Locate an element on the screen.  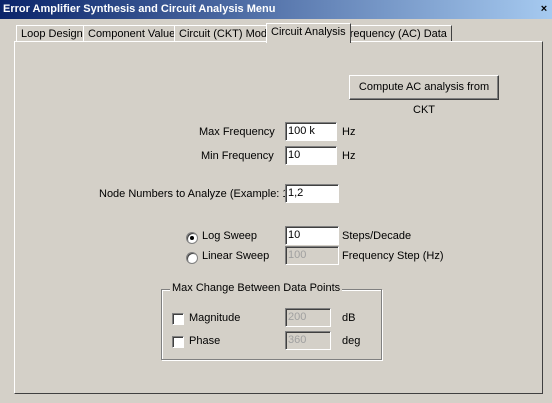
min-frequency-unit: Hz is located at coordinates (349, 156).